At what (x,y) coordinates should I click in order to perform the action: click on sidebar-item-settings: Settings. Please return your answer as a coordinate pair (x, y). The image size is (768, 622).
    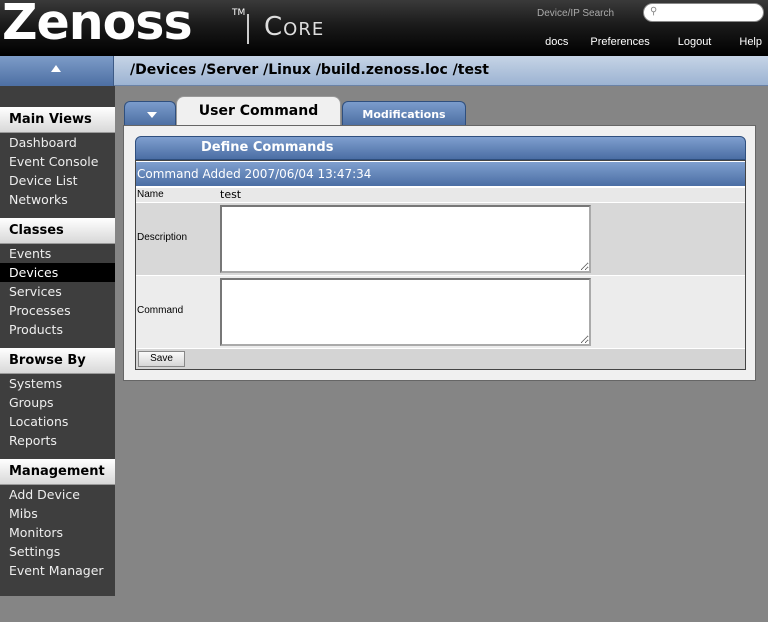
    Looking at the image, I should click on (57, 551).